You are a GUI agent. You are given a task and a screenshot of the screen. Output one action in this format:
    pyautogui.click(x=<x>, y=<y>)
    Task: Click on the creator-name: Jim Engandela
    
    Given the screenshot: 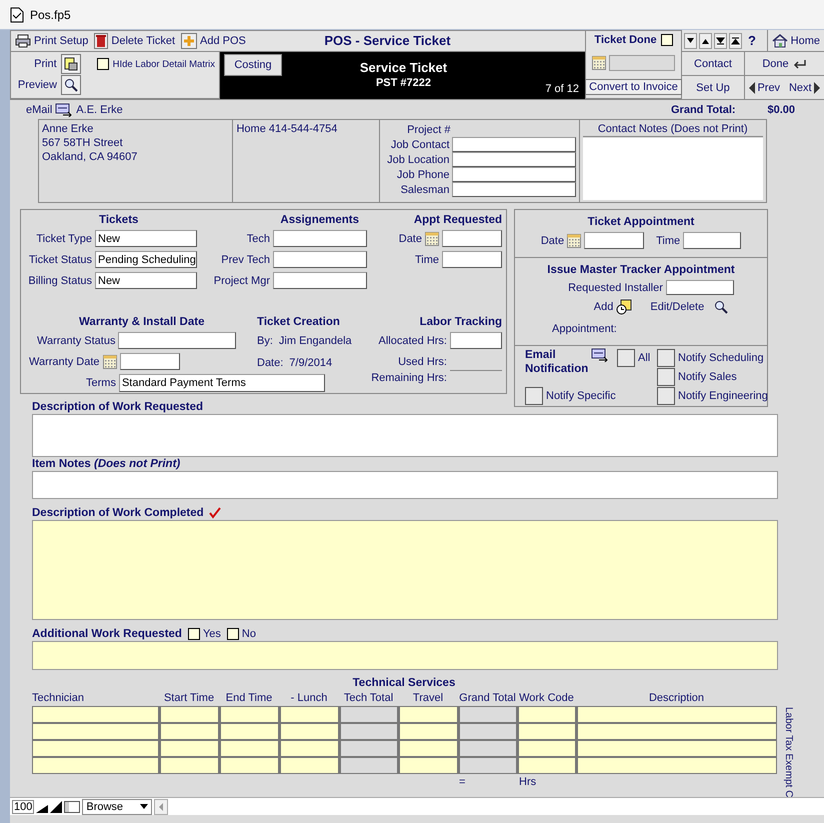 What is the action you would take?
    pyautogui.click(x=315, y=341)
    